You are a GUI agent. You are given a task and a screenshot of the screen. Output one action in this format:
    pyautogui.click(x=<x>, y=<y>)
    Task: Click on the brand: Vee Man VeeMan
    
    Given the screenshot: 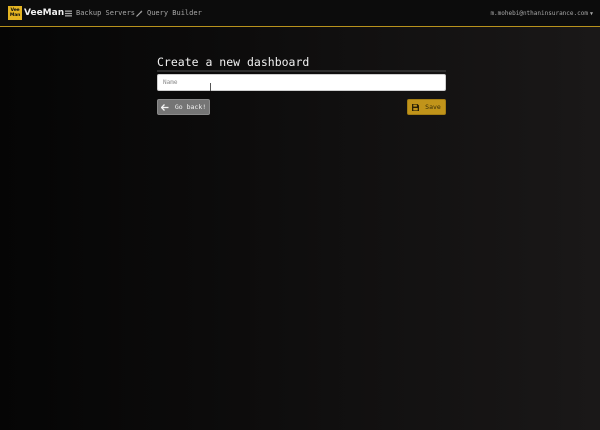 What is the action you would take?
    pyautogui.click(x=36, y=13)
    